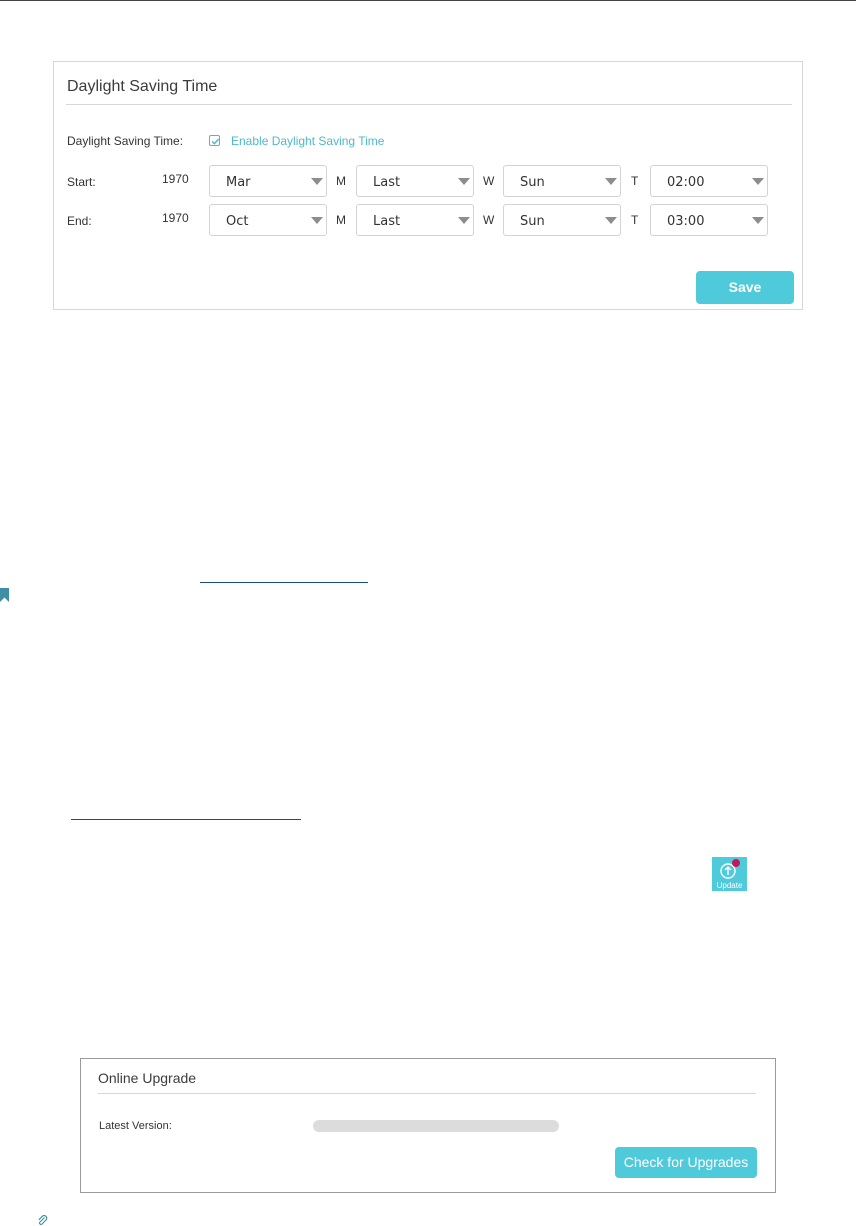  What do you see at coordinates (4, 595) in the screenshot?
I see `bookmark-icon` at bounding box center [4, 595].